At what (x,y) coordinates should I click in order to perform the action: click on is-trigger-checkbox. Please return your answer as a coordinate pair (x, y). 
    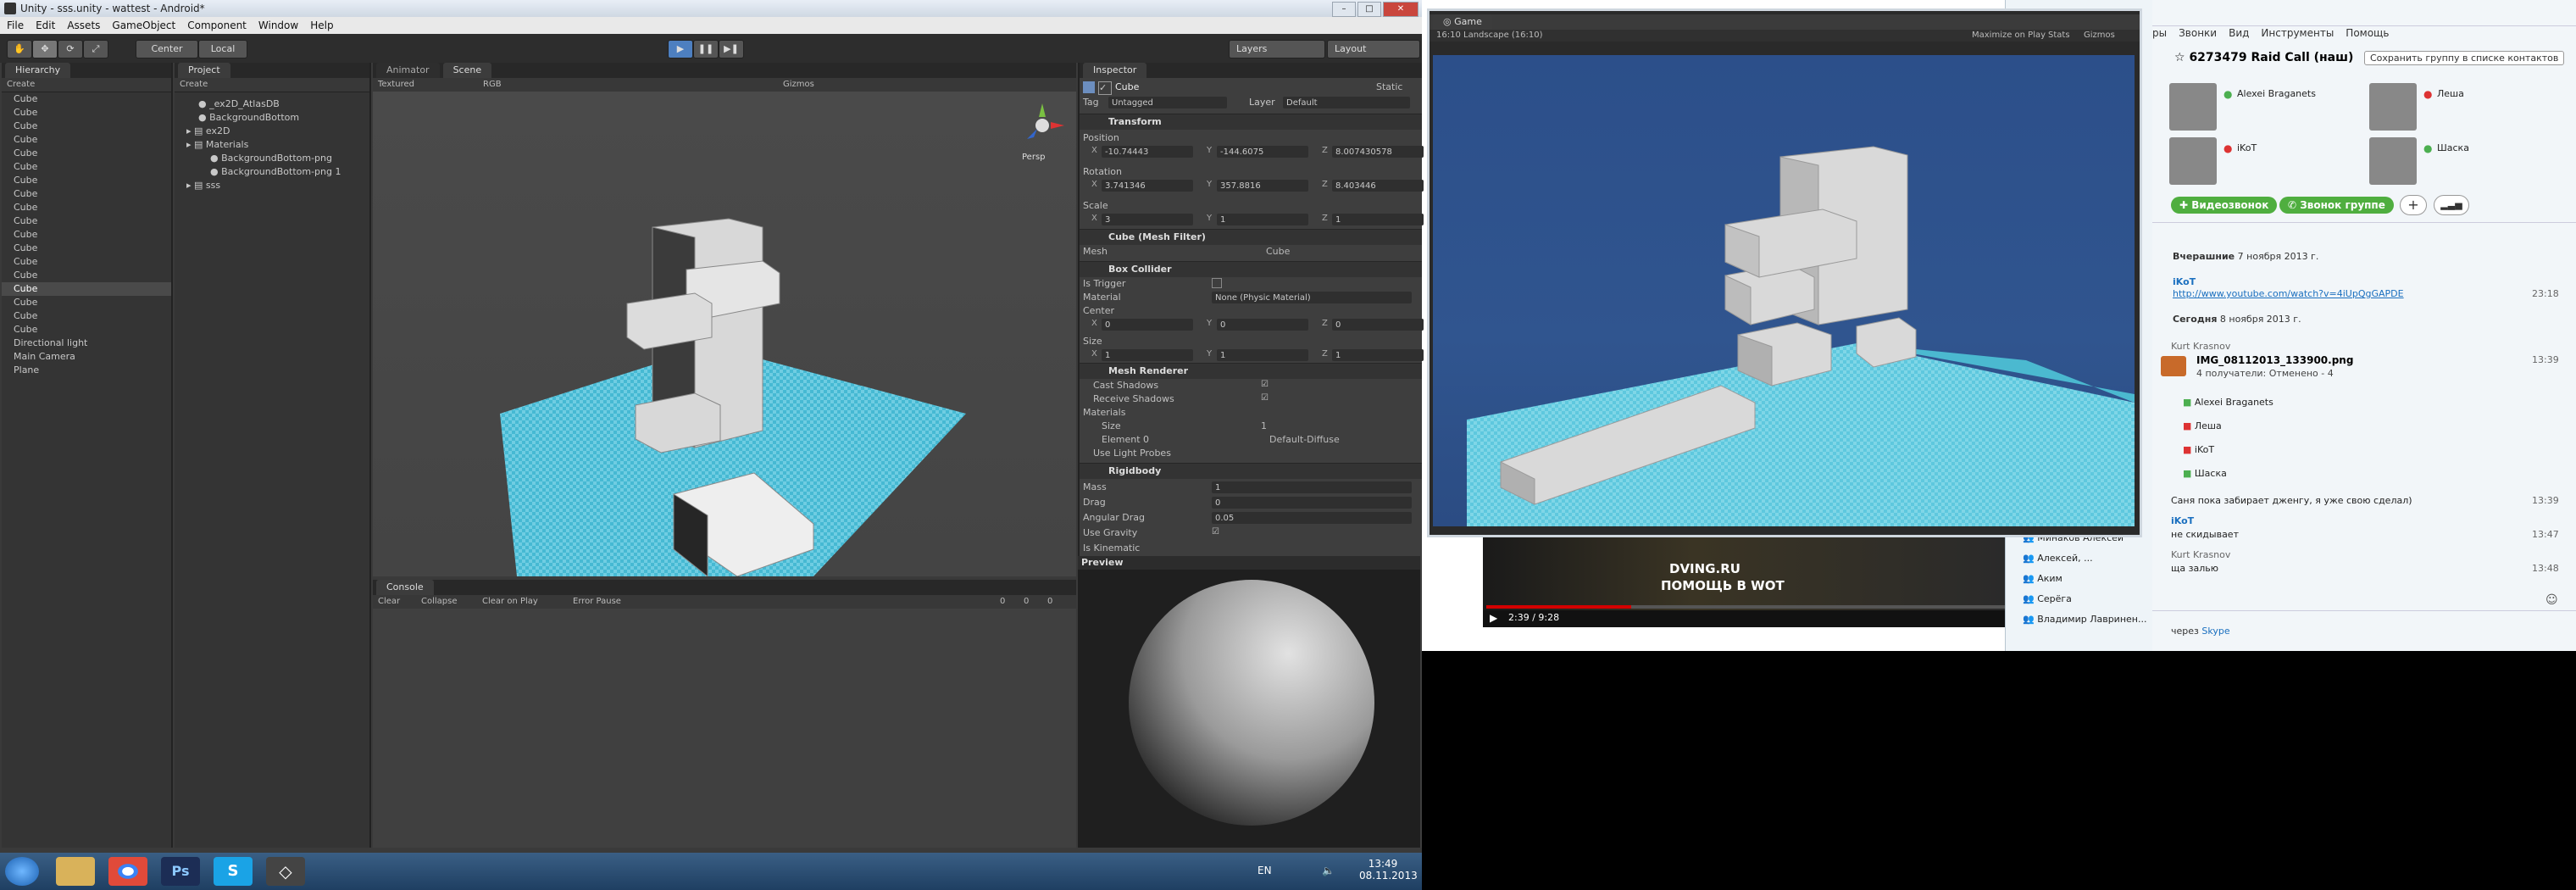
    Looking at the image, I should click on (1217, 283).